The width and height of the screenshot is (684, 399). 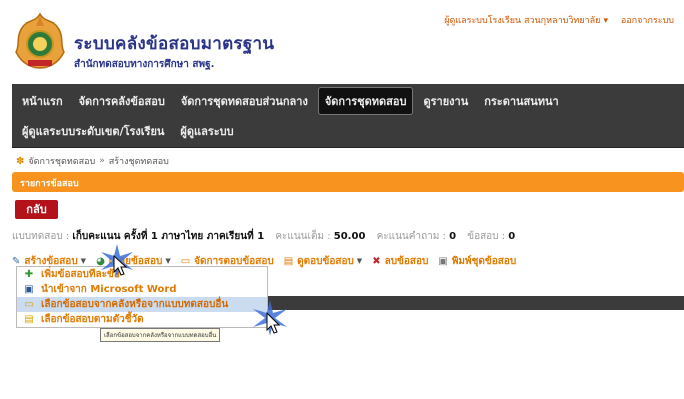 I want to click on nav-manage-tests: จัดการชุดทดสอบ, so click(x=365, y=101).